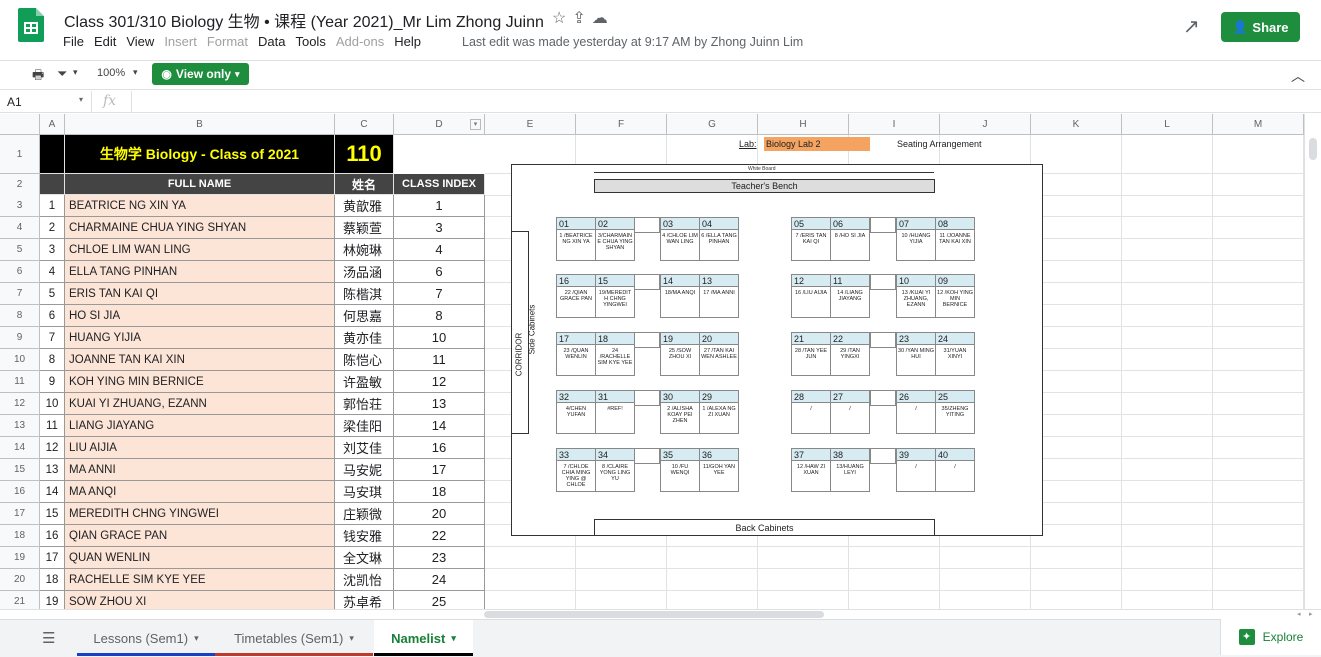  Describe the element at coordinates (1260, 27) in the screenshot. I see `share-button: 👤 Share` at that location.